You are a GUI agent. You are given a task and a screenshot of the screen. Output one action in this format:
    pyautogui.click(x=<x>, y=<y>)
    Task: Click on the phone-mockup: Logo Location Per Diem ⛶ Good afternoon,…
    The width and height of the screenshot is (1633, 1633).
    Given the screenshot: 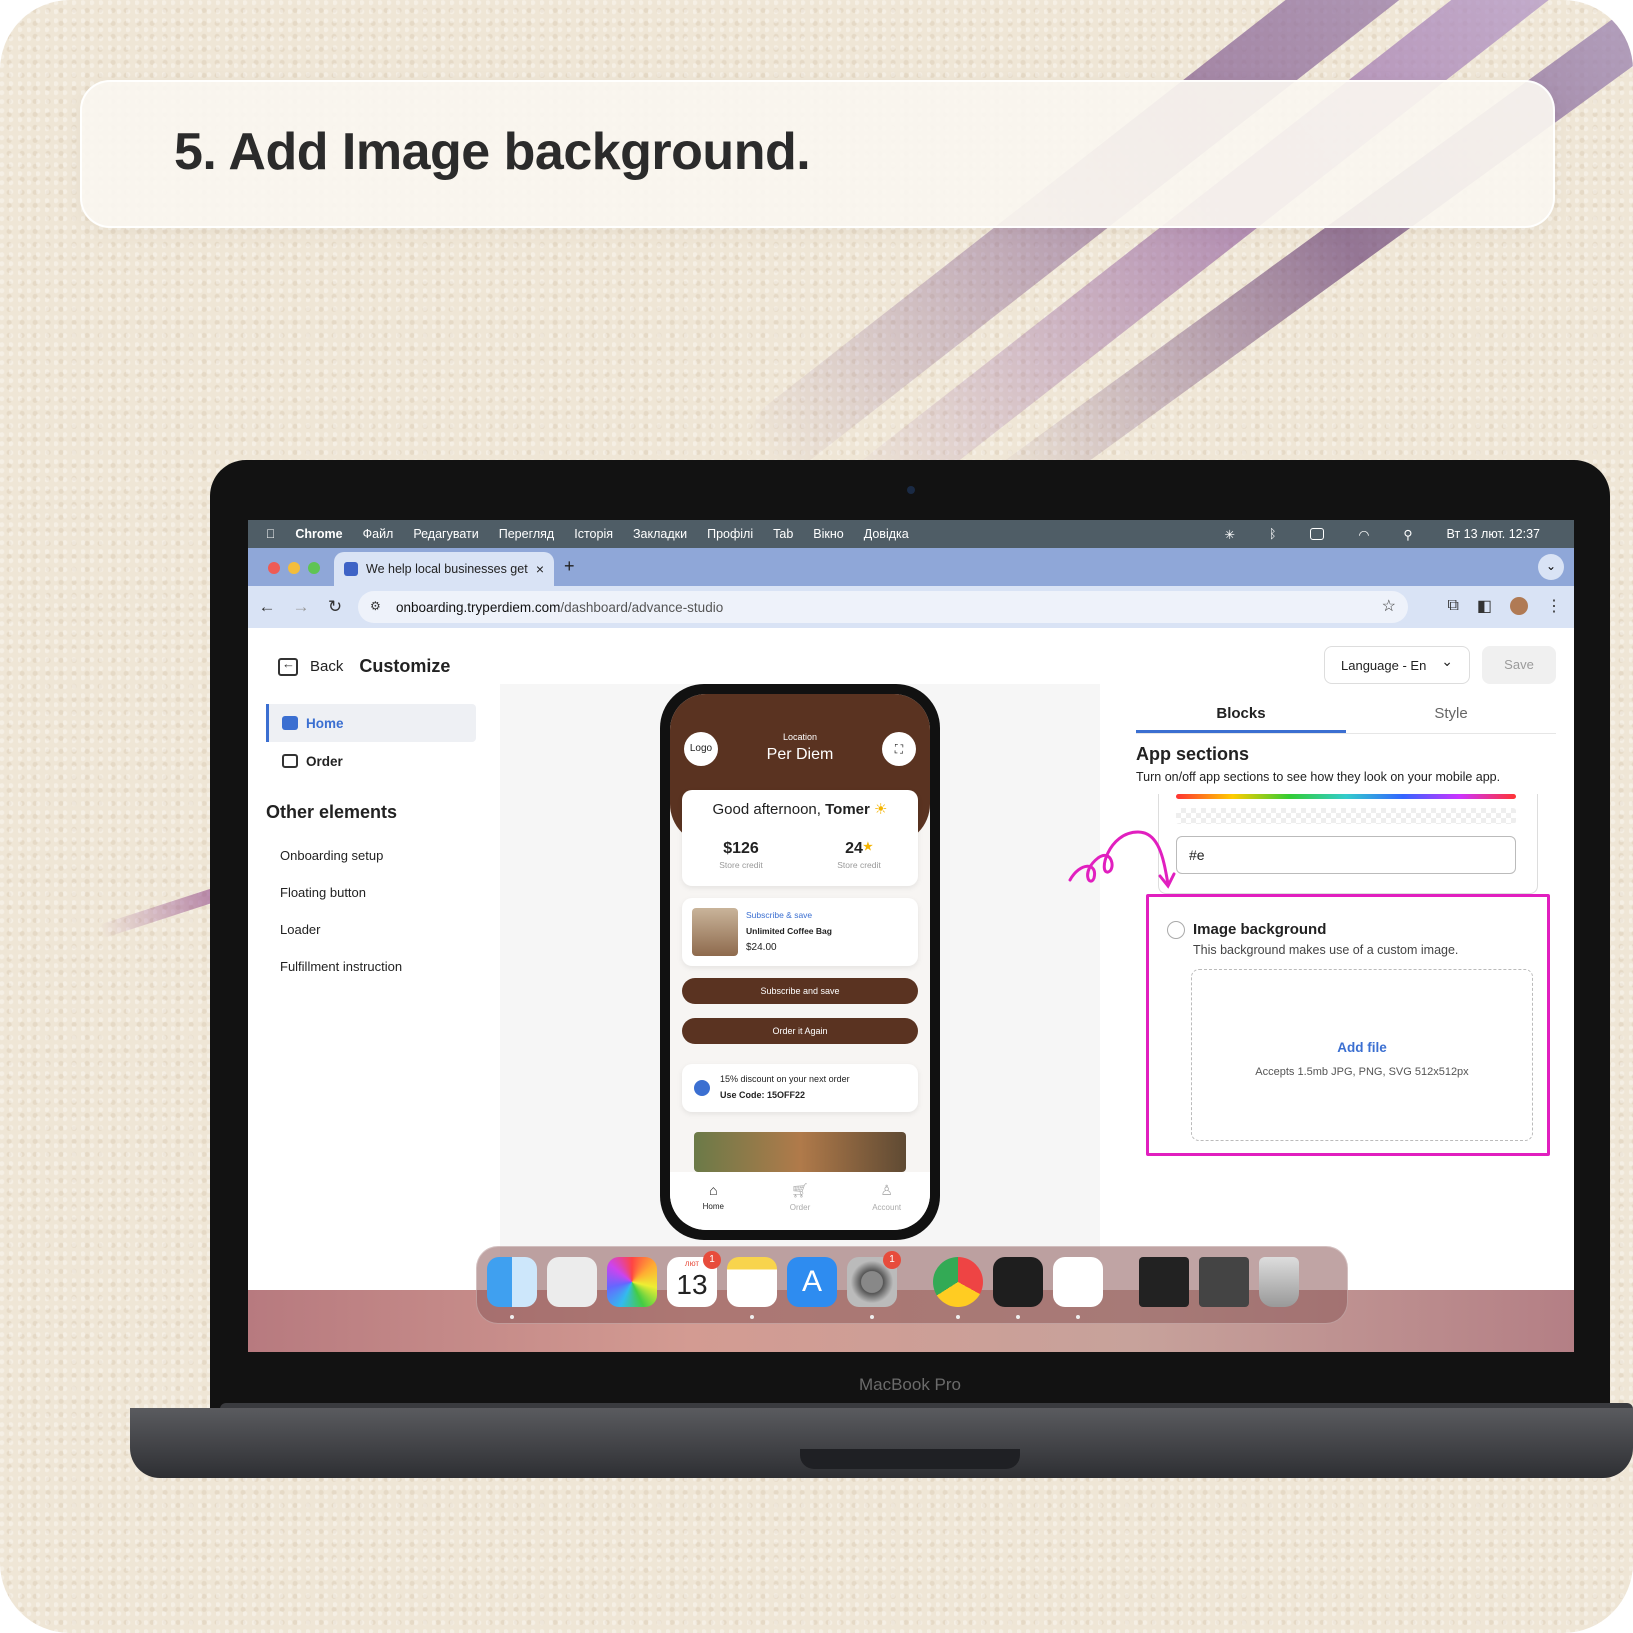 What is the action you would take?
    pyautogui.click(x=800, y=962)
    